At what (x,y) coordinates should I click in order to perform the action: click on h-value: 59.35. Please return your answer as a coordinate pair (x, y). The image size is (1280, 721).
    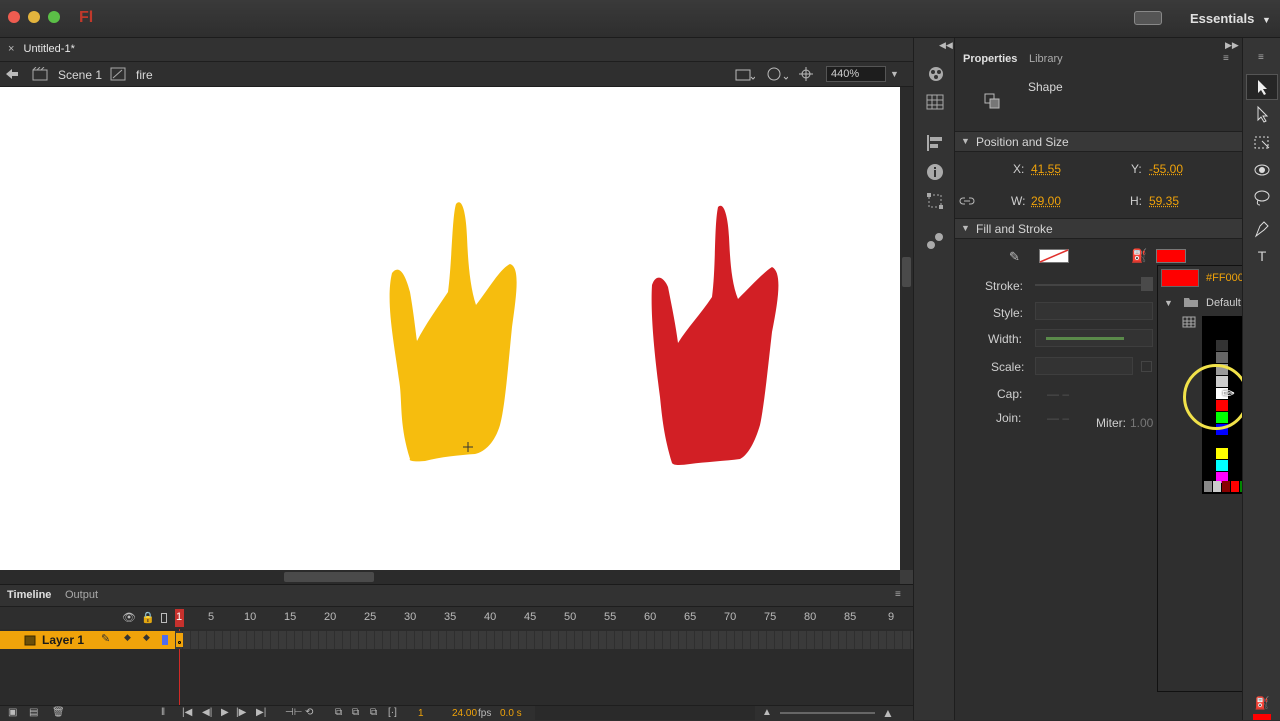
    Looking at the image, I should click on (1164, 201).